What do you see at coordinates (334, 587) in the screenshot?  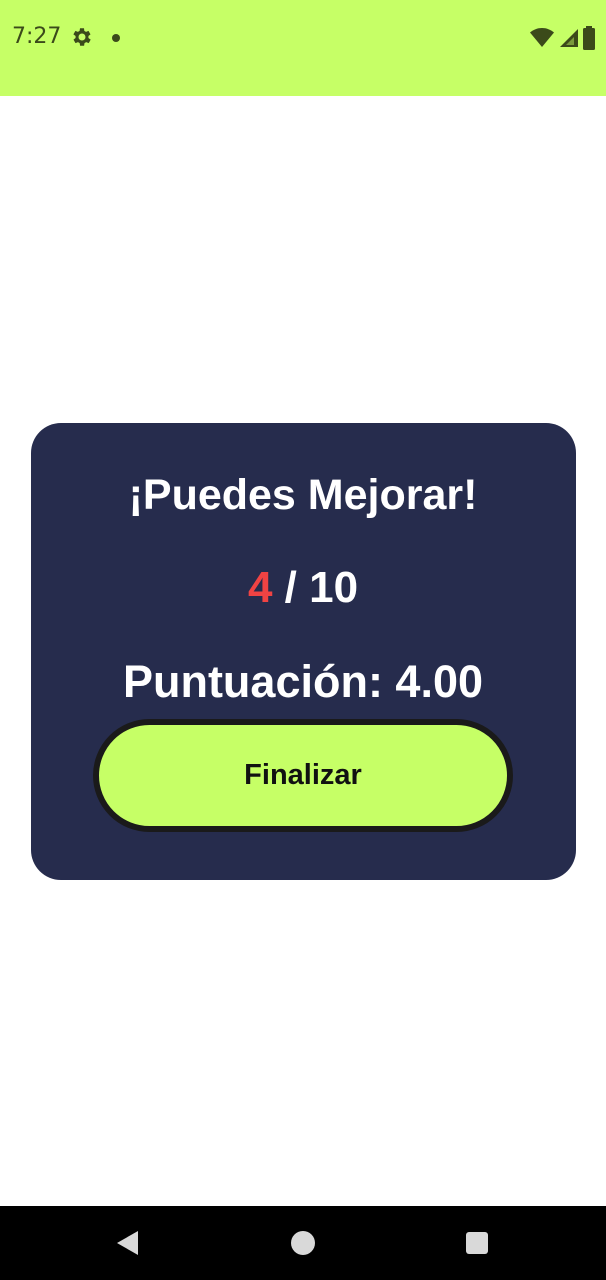 I see `score-total: 10` at bounding box center [334, 587].